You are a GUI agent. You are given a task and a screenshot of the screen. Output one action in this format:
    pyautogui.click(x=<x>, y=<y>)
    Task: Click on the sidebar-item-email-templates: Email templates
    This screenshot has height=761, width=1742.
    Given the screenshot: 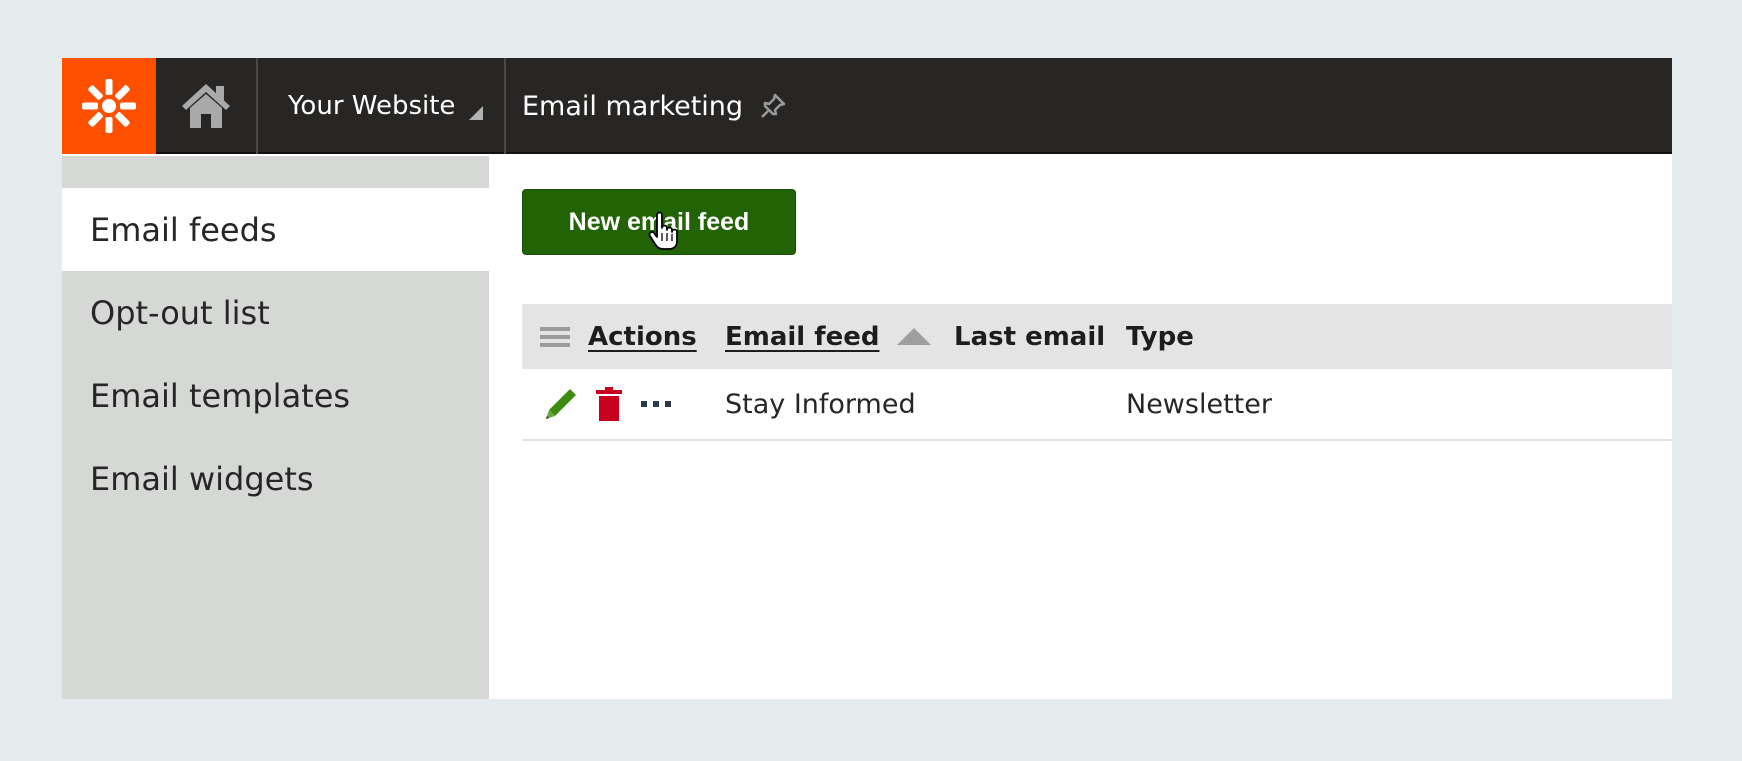 What is the action you would take?
    pyautogui.click(x=275, y=395)
    